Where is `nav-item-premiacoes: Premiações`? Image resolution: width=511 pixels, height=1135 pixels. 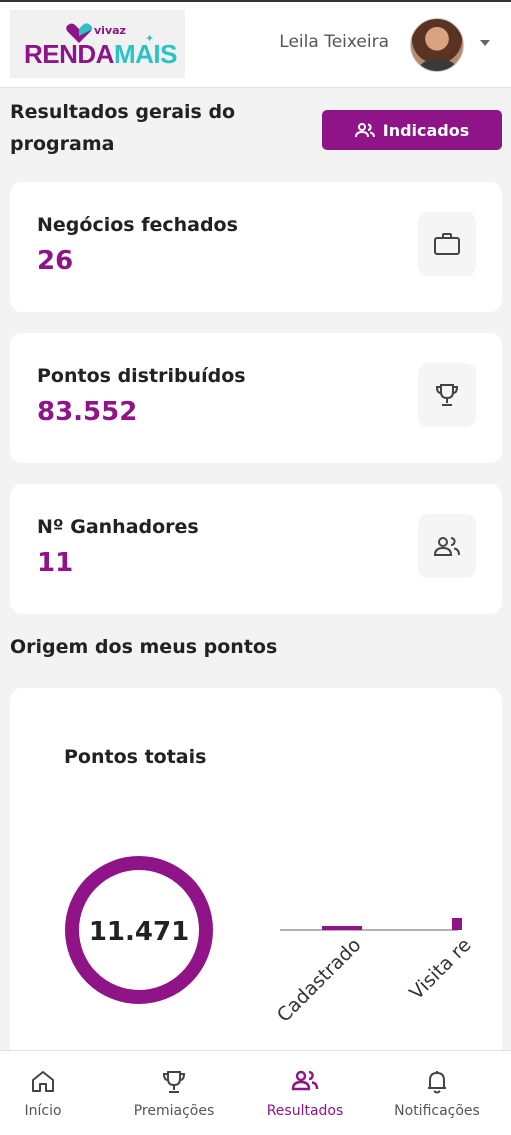
nav-item-premiacoes: Premiações is located at coordinates (174, 1093).